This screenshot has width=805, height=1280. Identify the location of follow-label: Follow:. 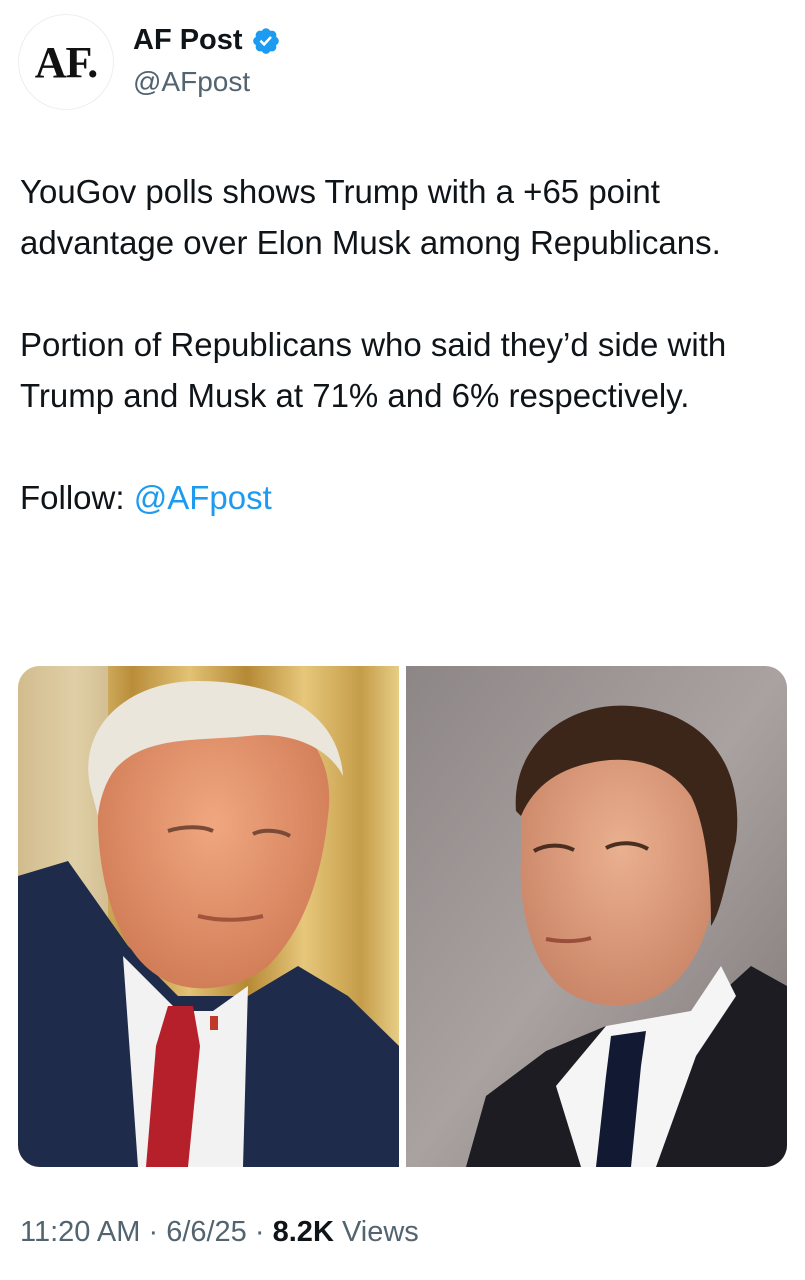
(77, 497).